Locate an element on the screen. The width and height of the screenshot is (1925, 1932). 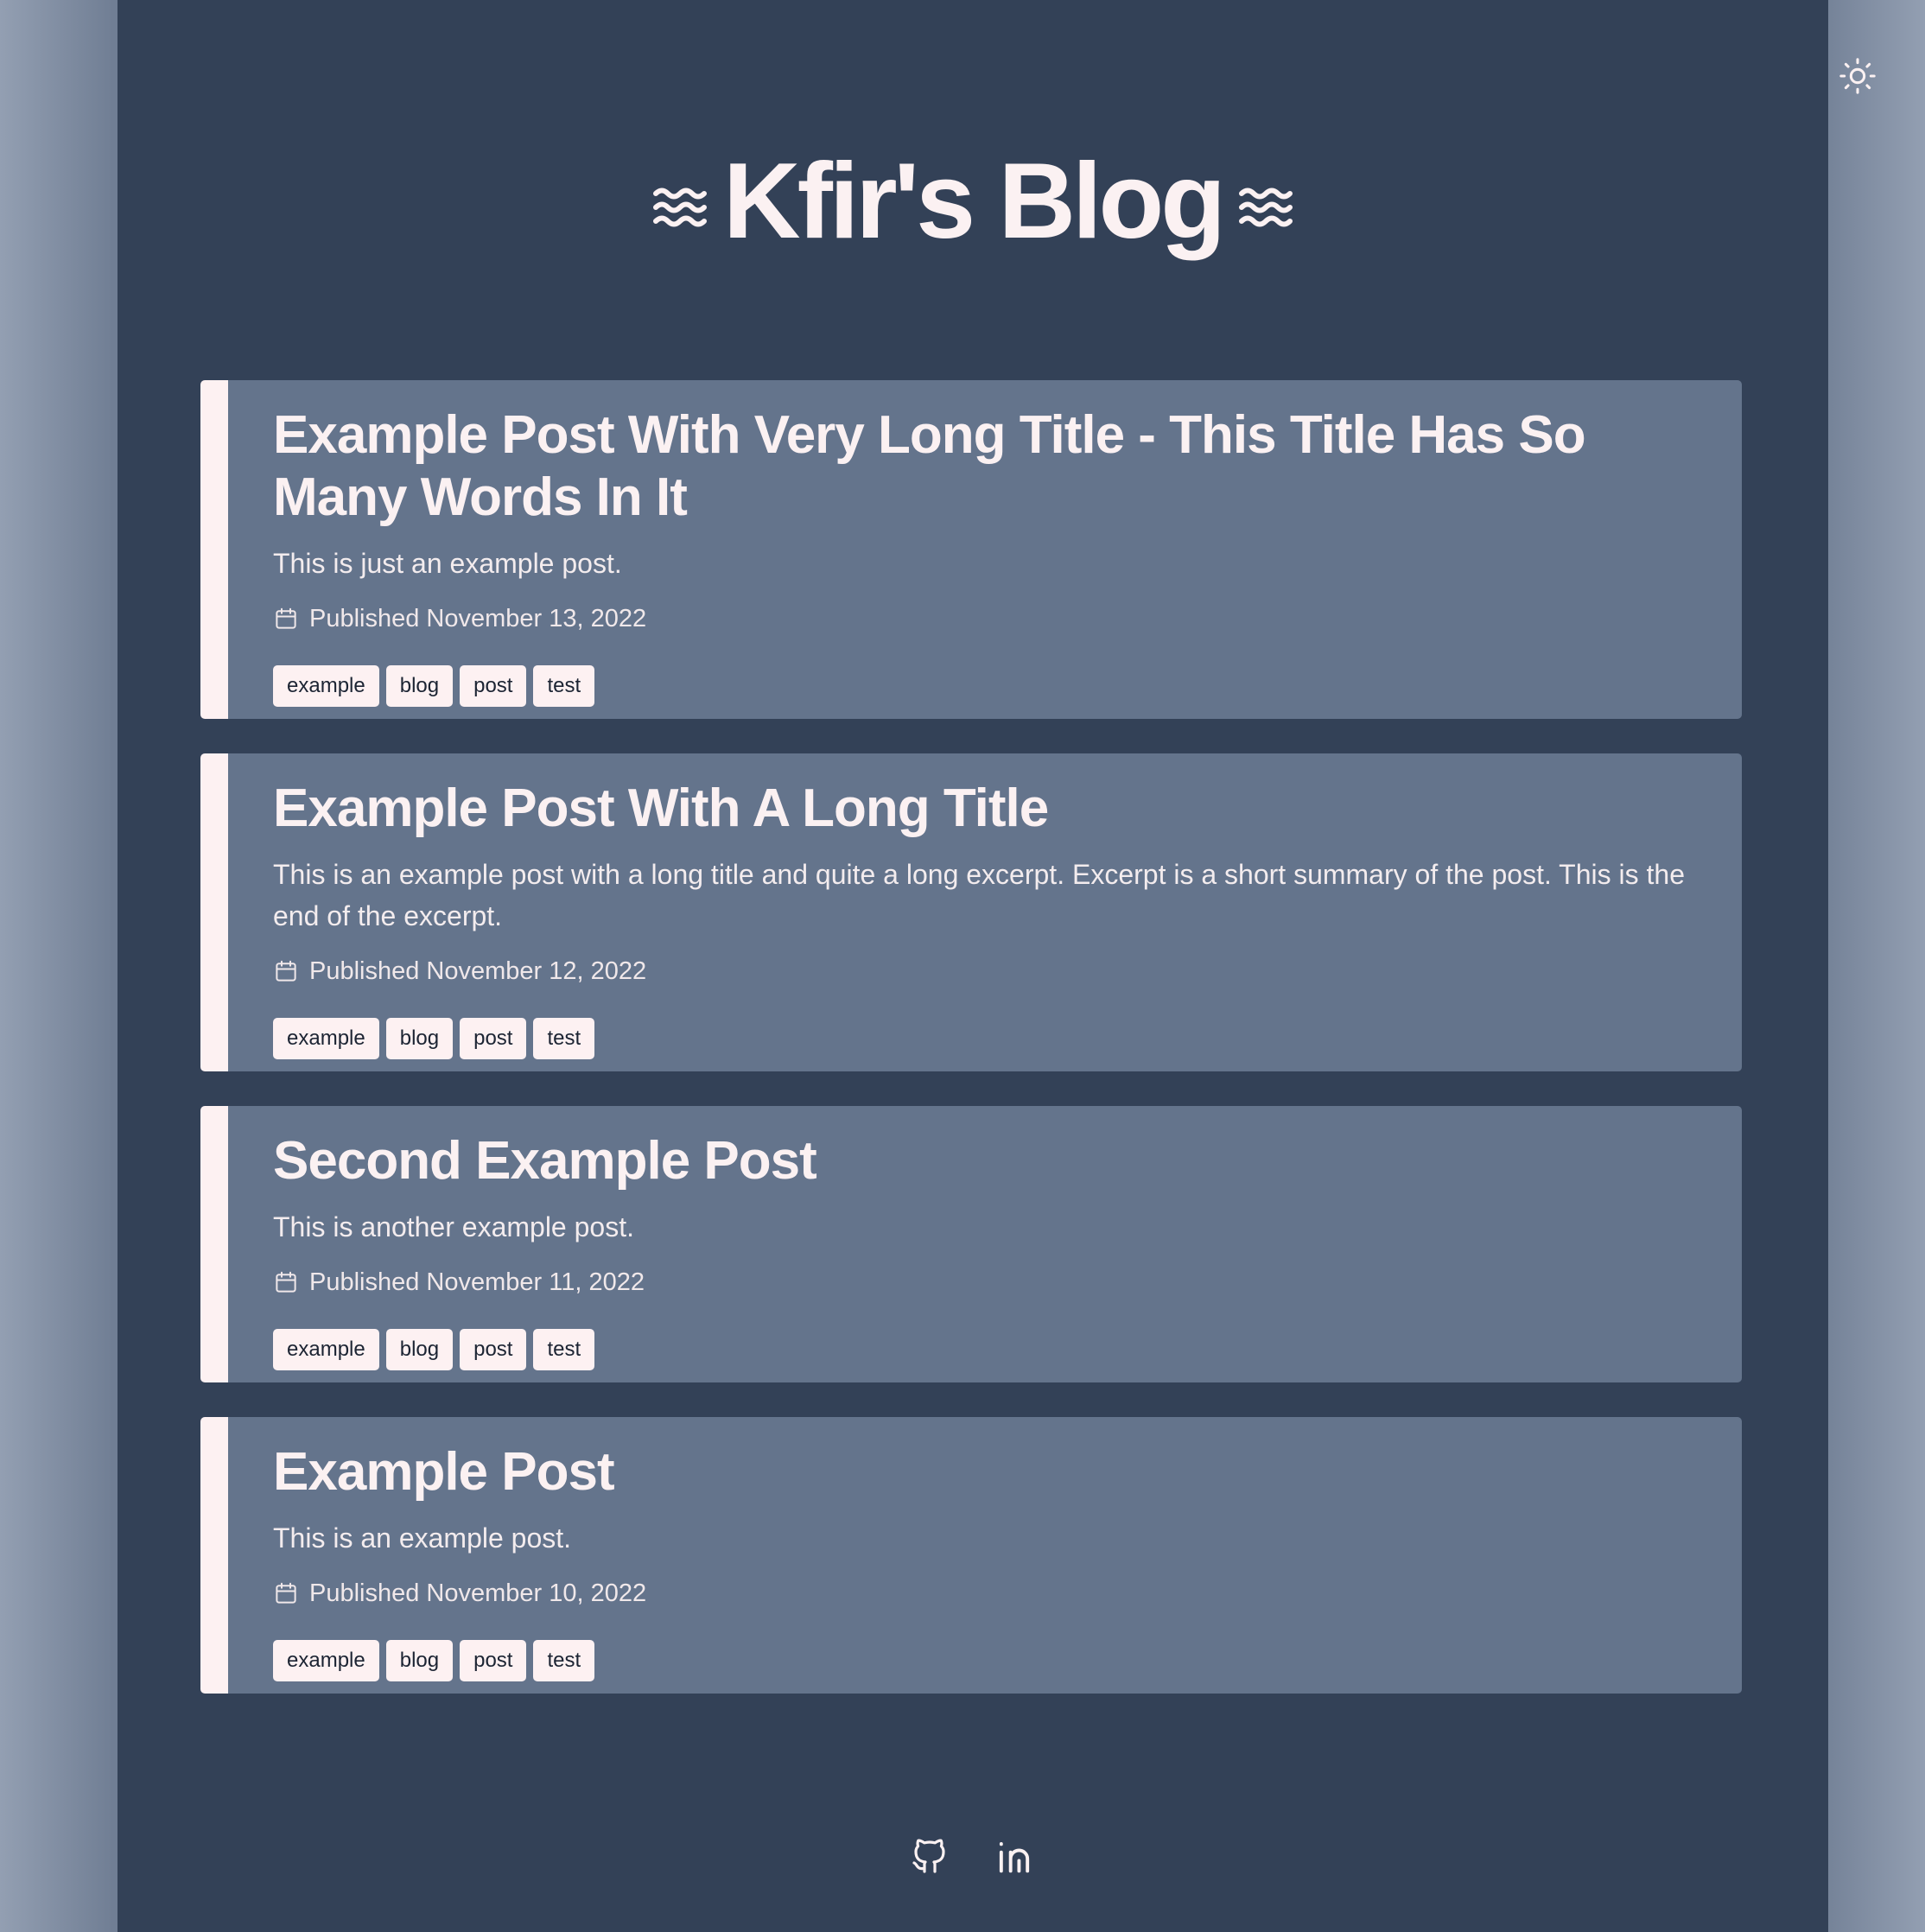
github-icon is located at coordinates (928, 1856).